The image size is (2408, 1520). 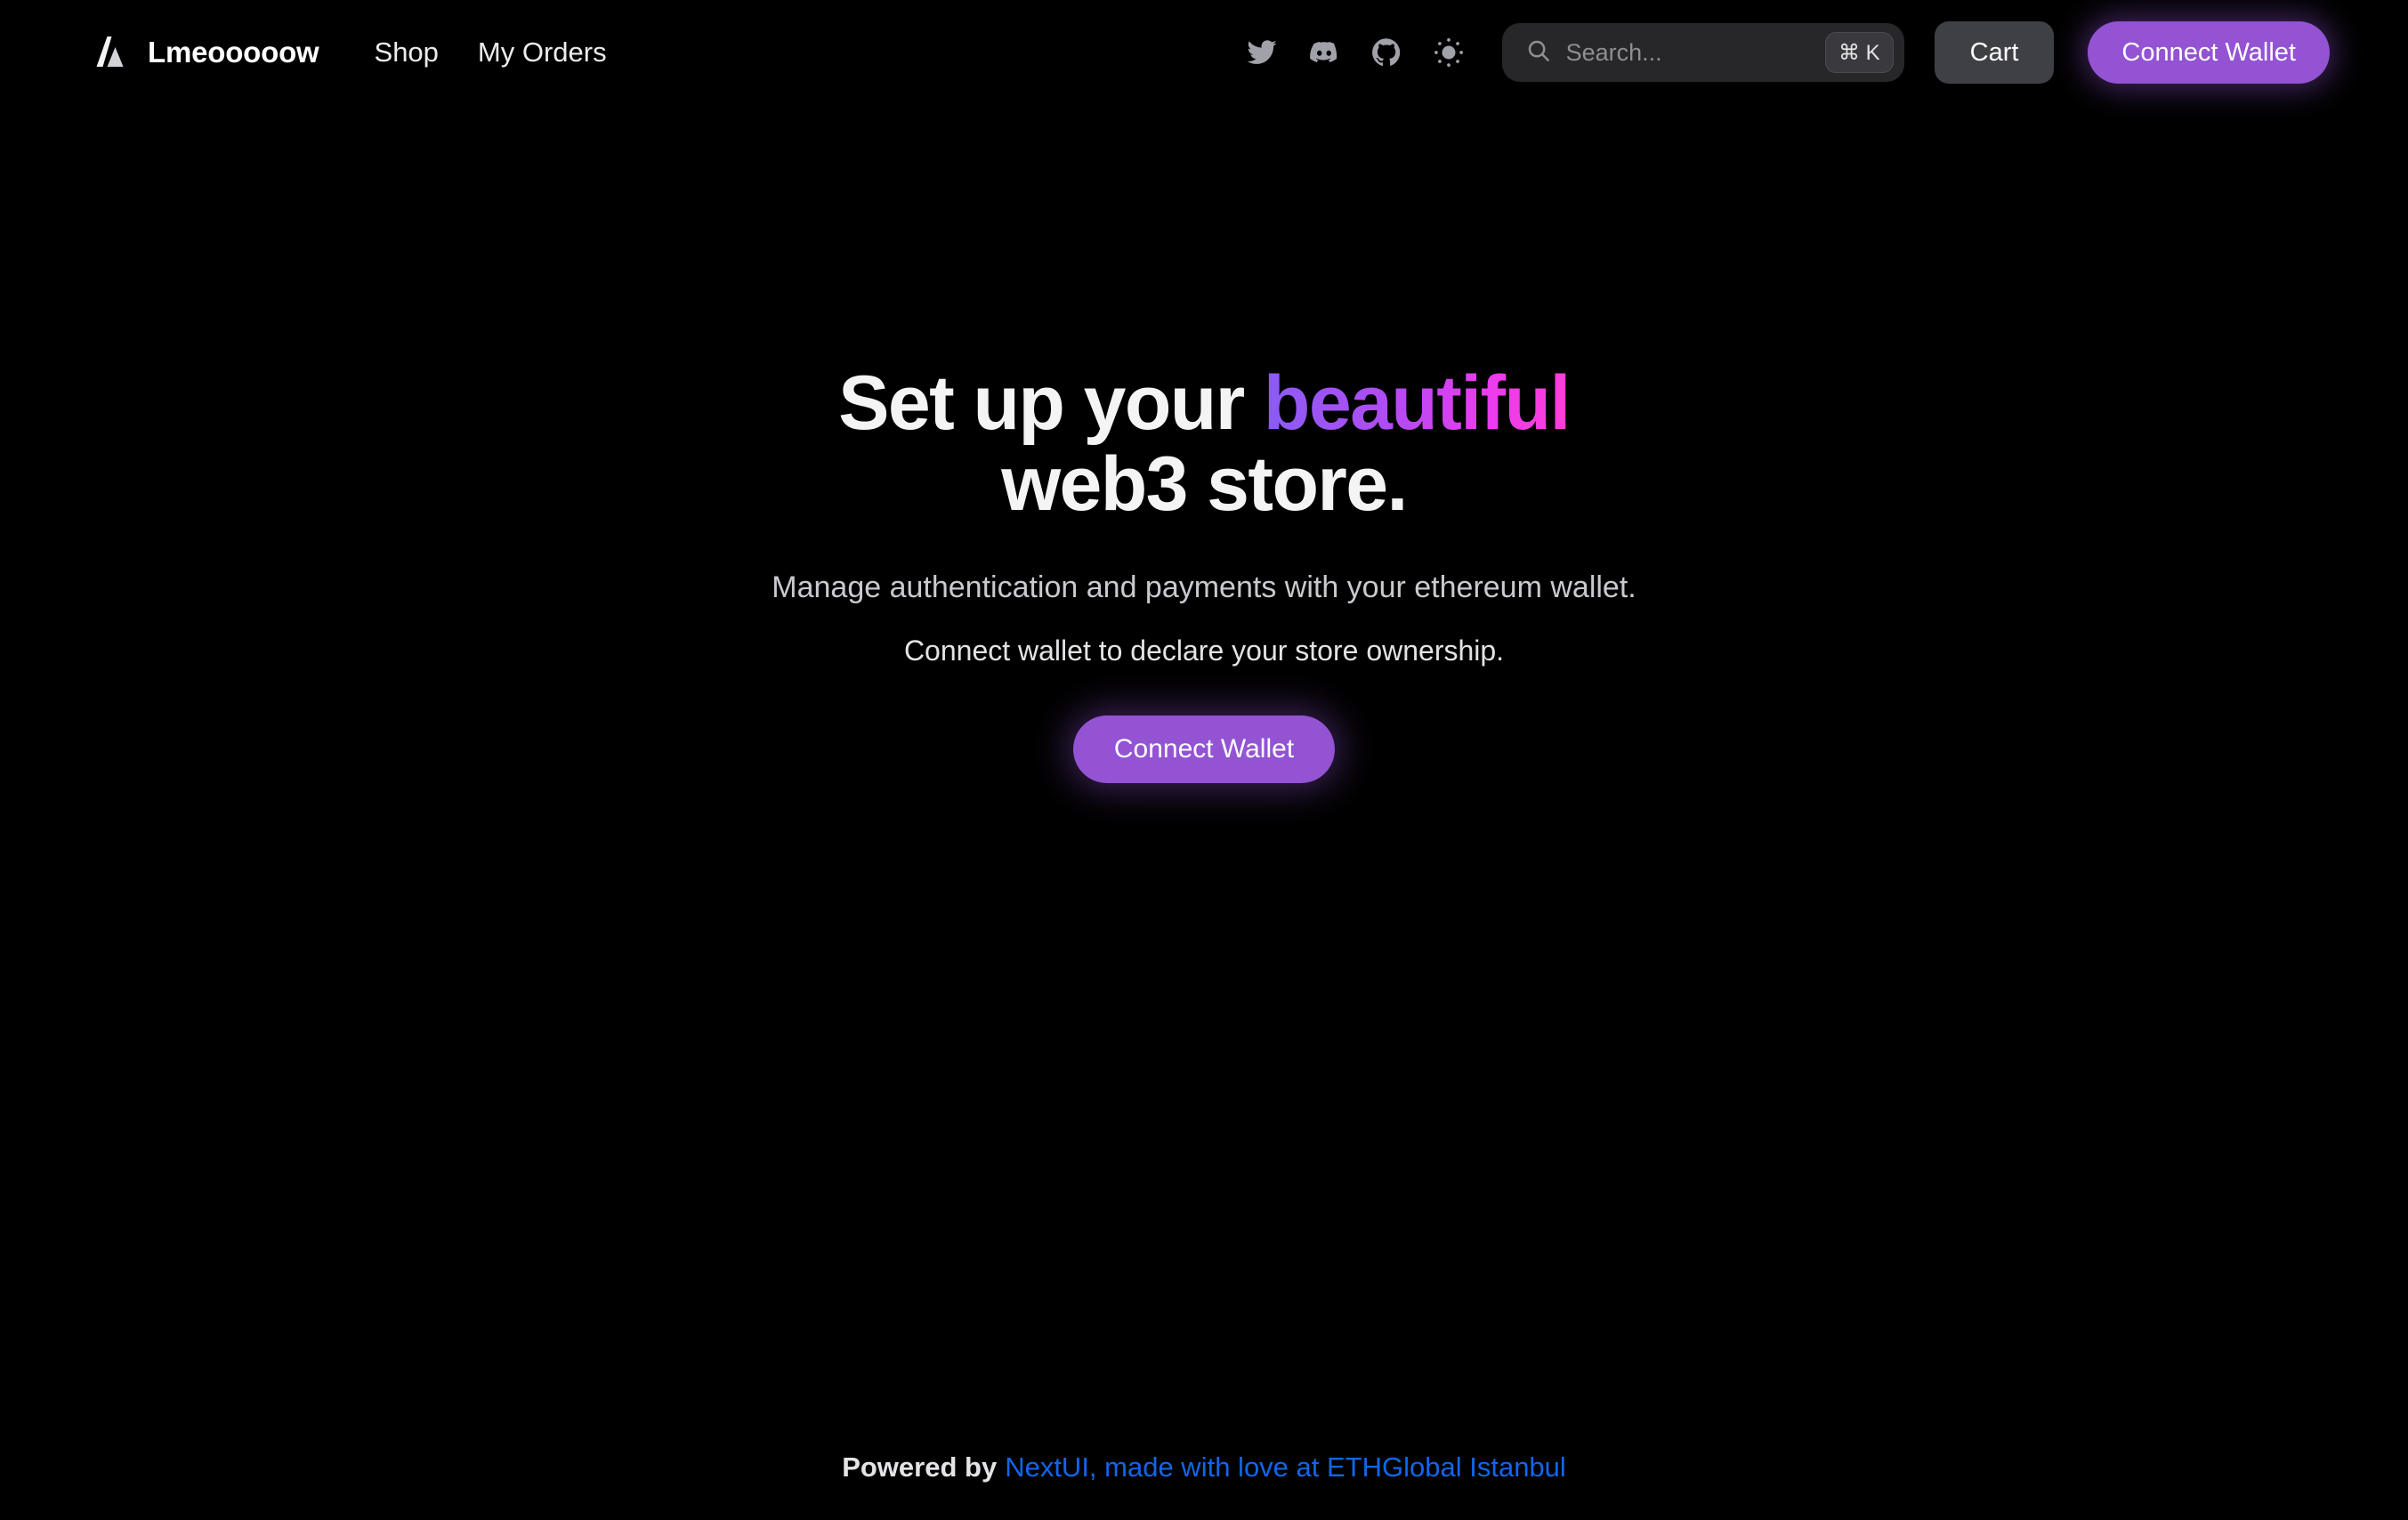 What do you see at coordinates (1324, 52) in the screenshot?
I see `discord-icon` at bounding box center [1324, 52].